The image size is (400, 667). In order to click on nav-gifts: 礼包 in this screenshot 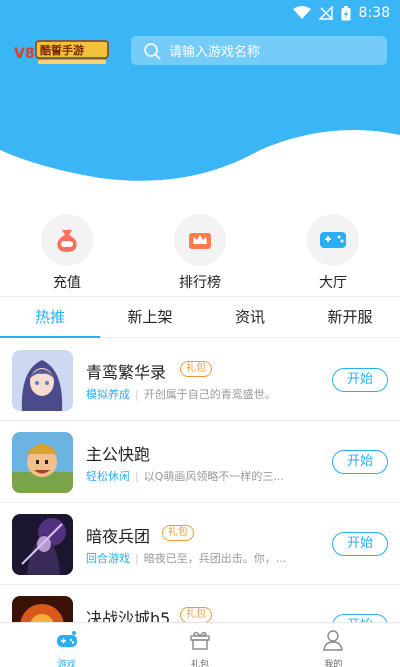, I will do `click(199, 645)`.